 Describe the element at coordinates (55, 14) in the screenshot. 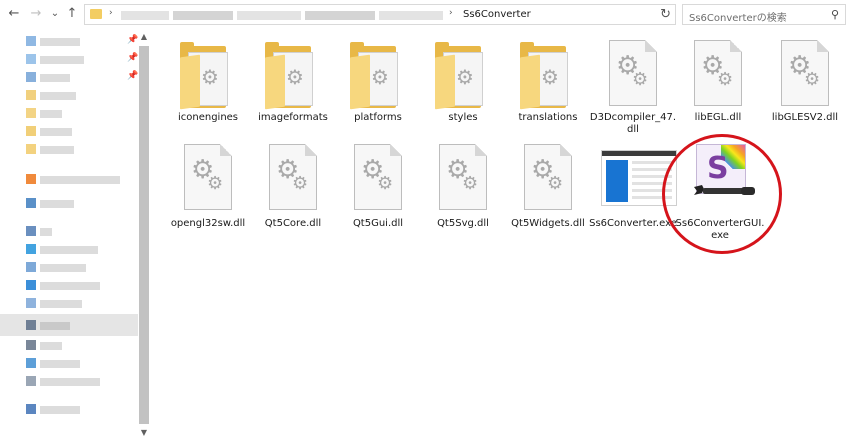

I see `recent-locations-chevron-icon: ⌄` at that location.